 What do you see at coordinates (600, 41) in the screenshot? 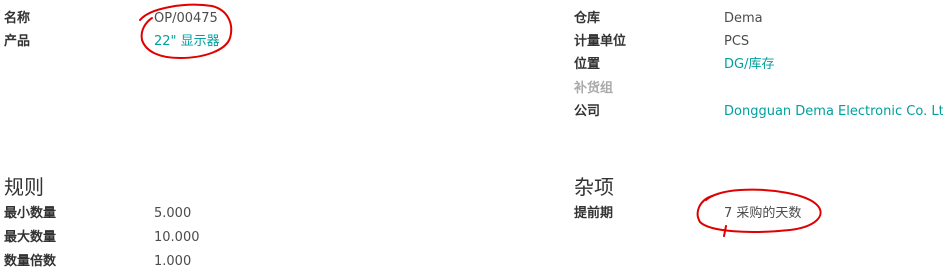
I see `uom-label: 计量单位` at bounding box center [600, 41].